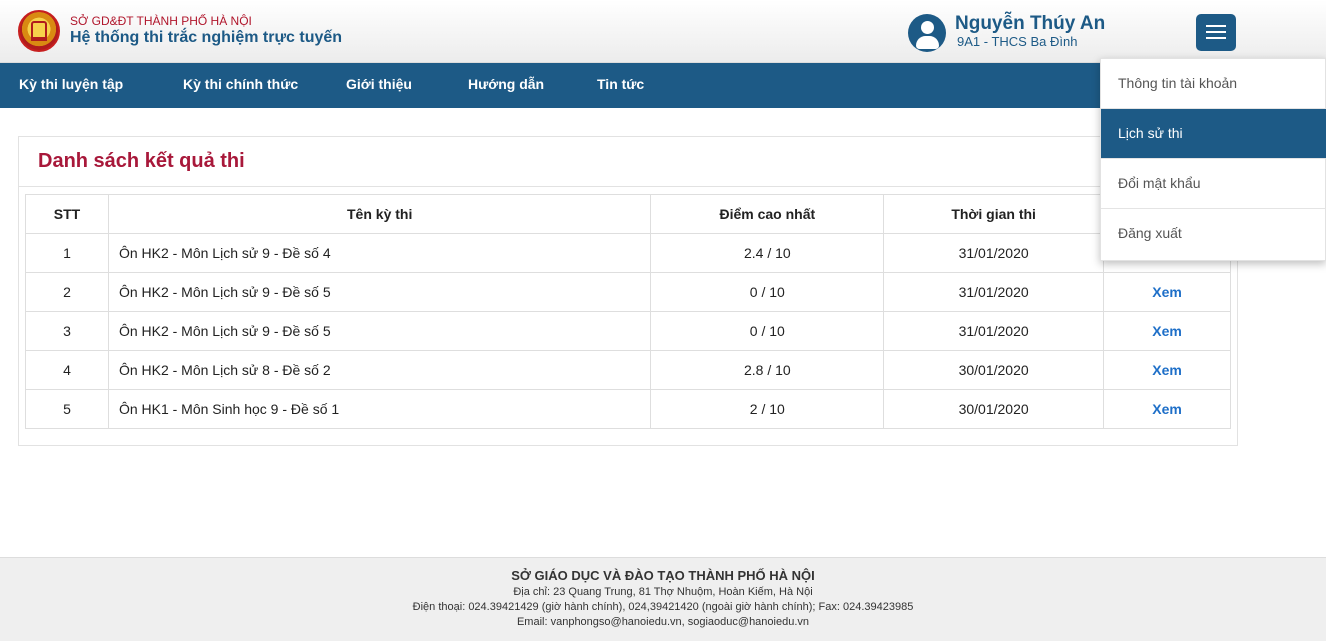  What do you see at coordinates (379, 409) in the screenshot?
I see `cell-exam-name: Ôn HK1 - Môn Sinh học 9 - Đề số 1` at bounding box center [379, 409].